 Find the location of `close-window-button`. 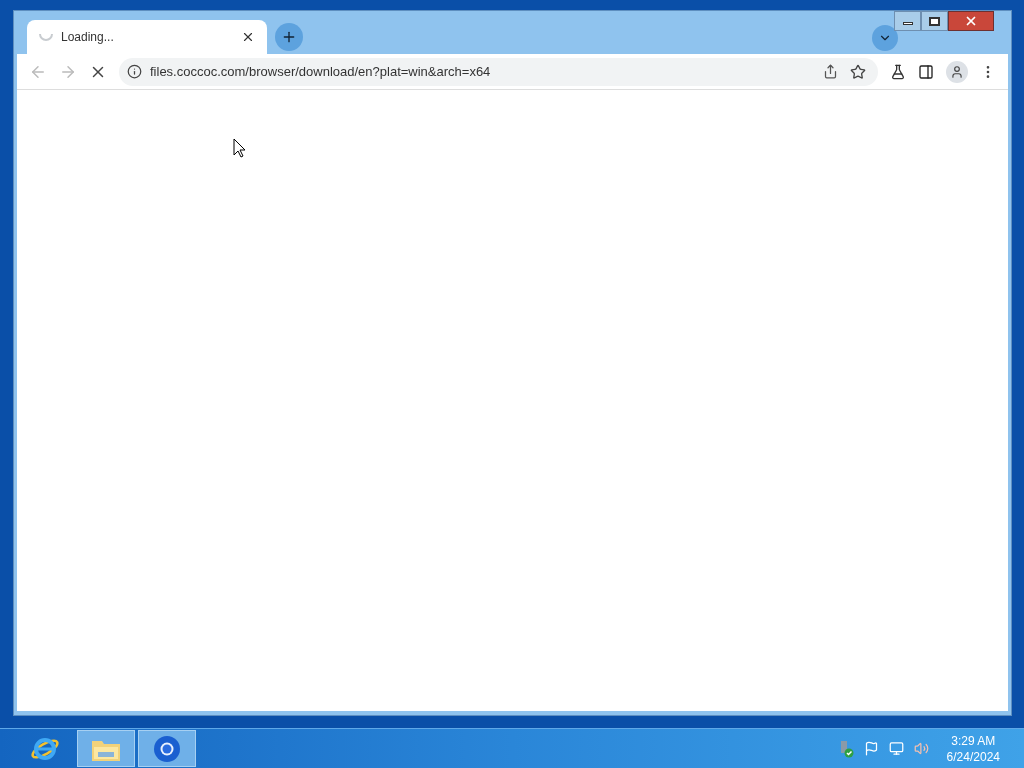

close-window-button is located at coordinates (971, 21).